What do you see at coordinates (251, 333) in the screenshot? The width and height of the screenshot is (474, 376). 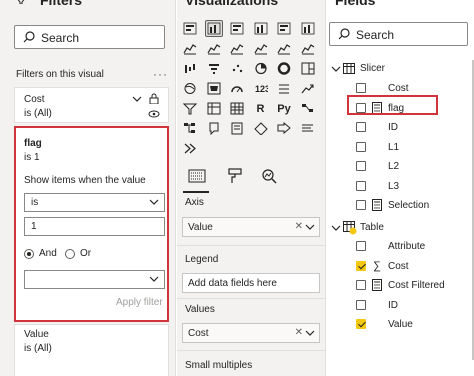 I see `values-well: Cost ✕` at bounding box center [251, 333].